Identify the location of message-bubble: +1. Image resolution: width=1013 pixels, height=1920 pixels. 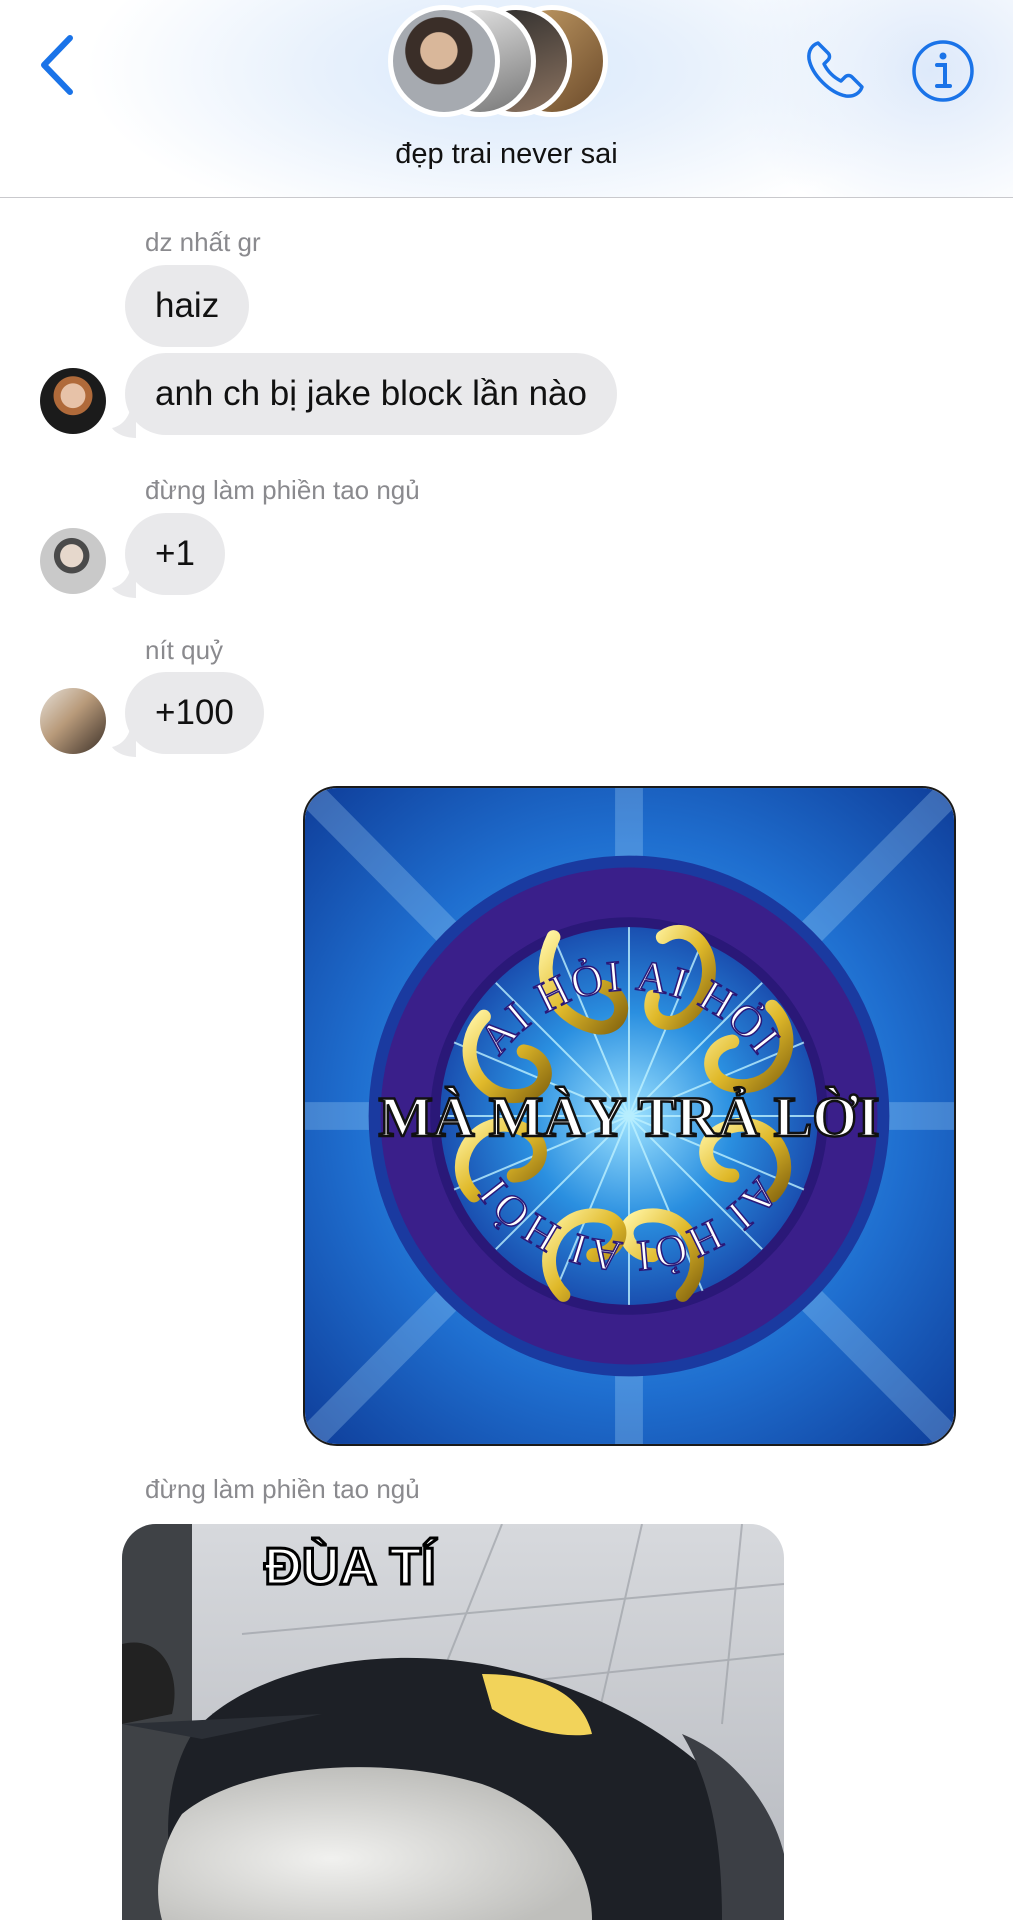
(175, 554).